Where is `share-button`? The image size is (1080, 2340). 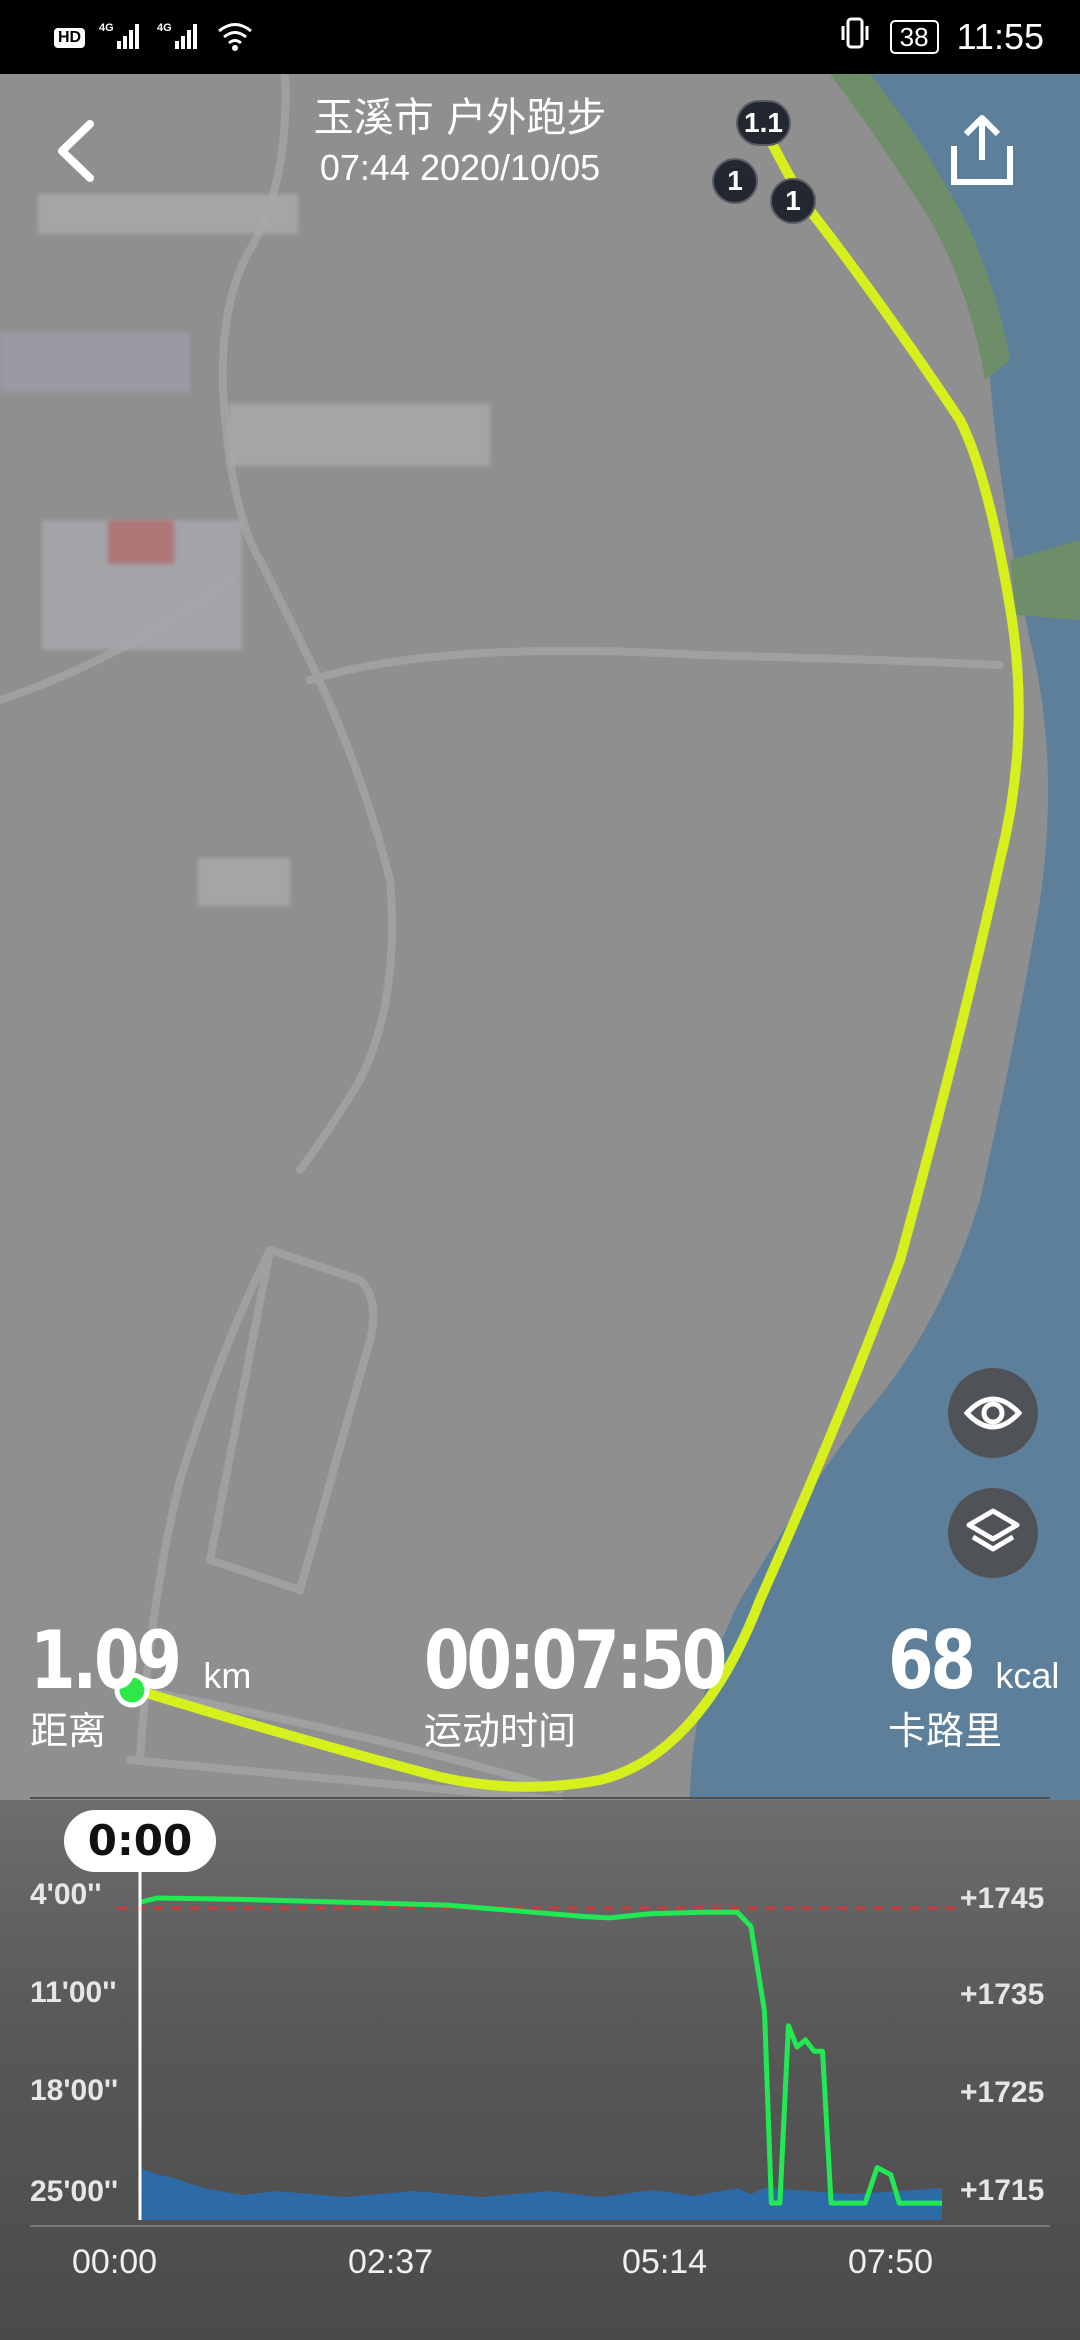
share-button is located at coordinates (982, 150).